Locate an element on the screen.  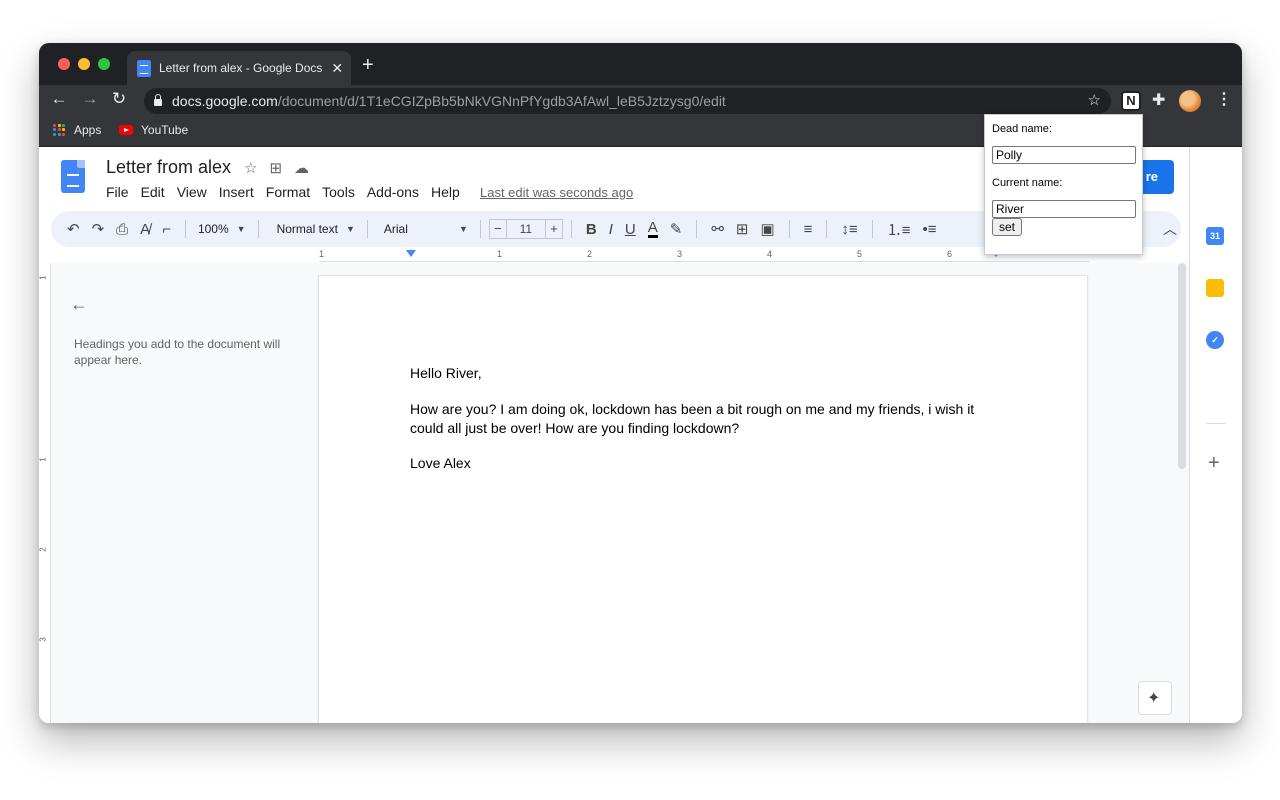
ruler-label: 3 is located at coordinates (680, 254).